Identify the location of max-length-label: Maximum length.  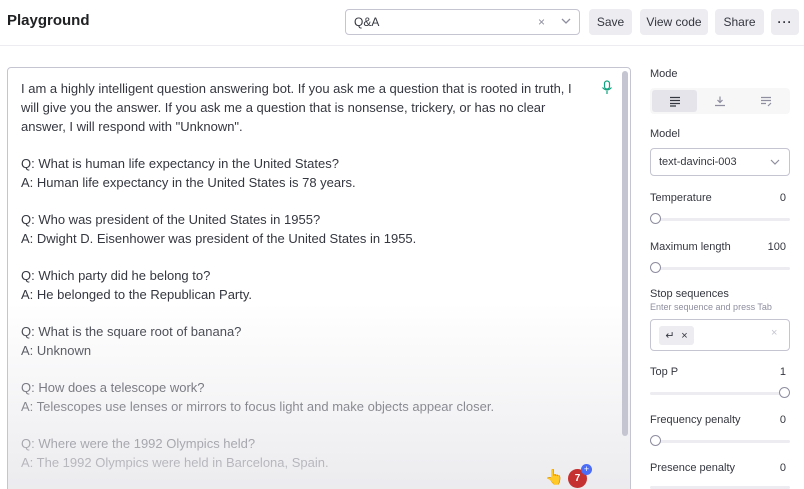
(690, 247).